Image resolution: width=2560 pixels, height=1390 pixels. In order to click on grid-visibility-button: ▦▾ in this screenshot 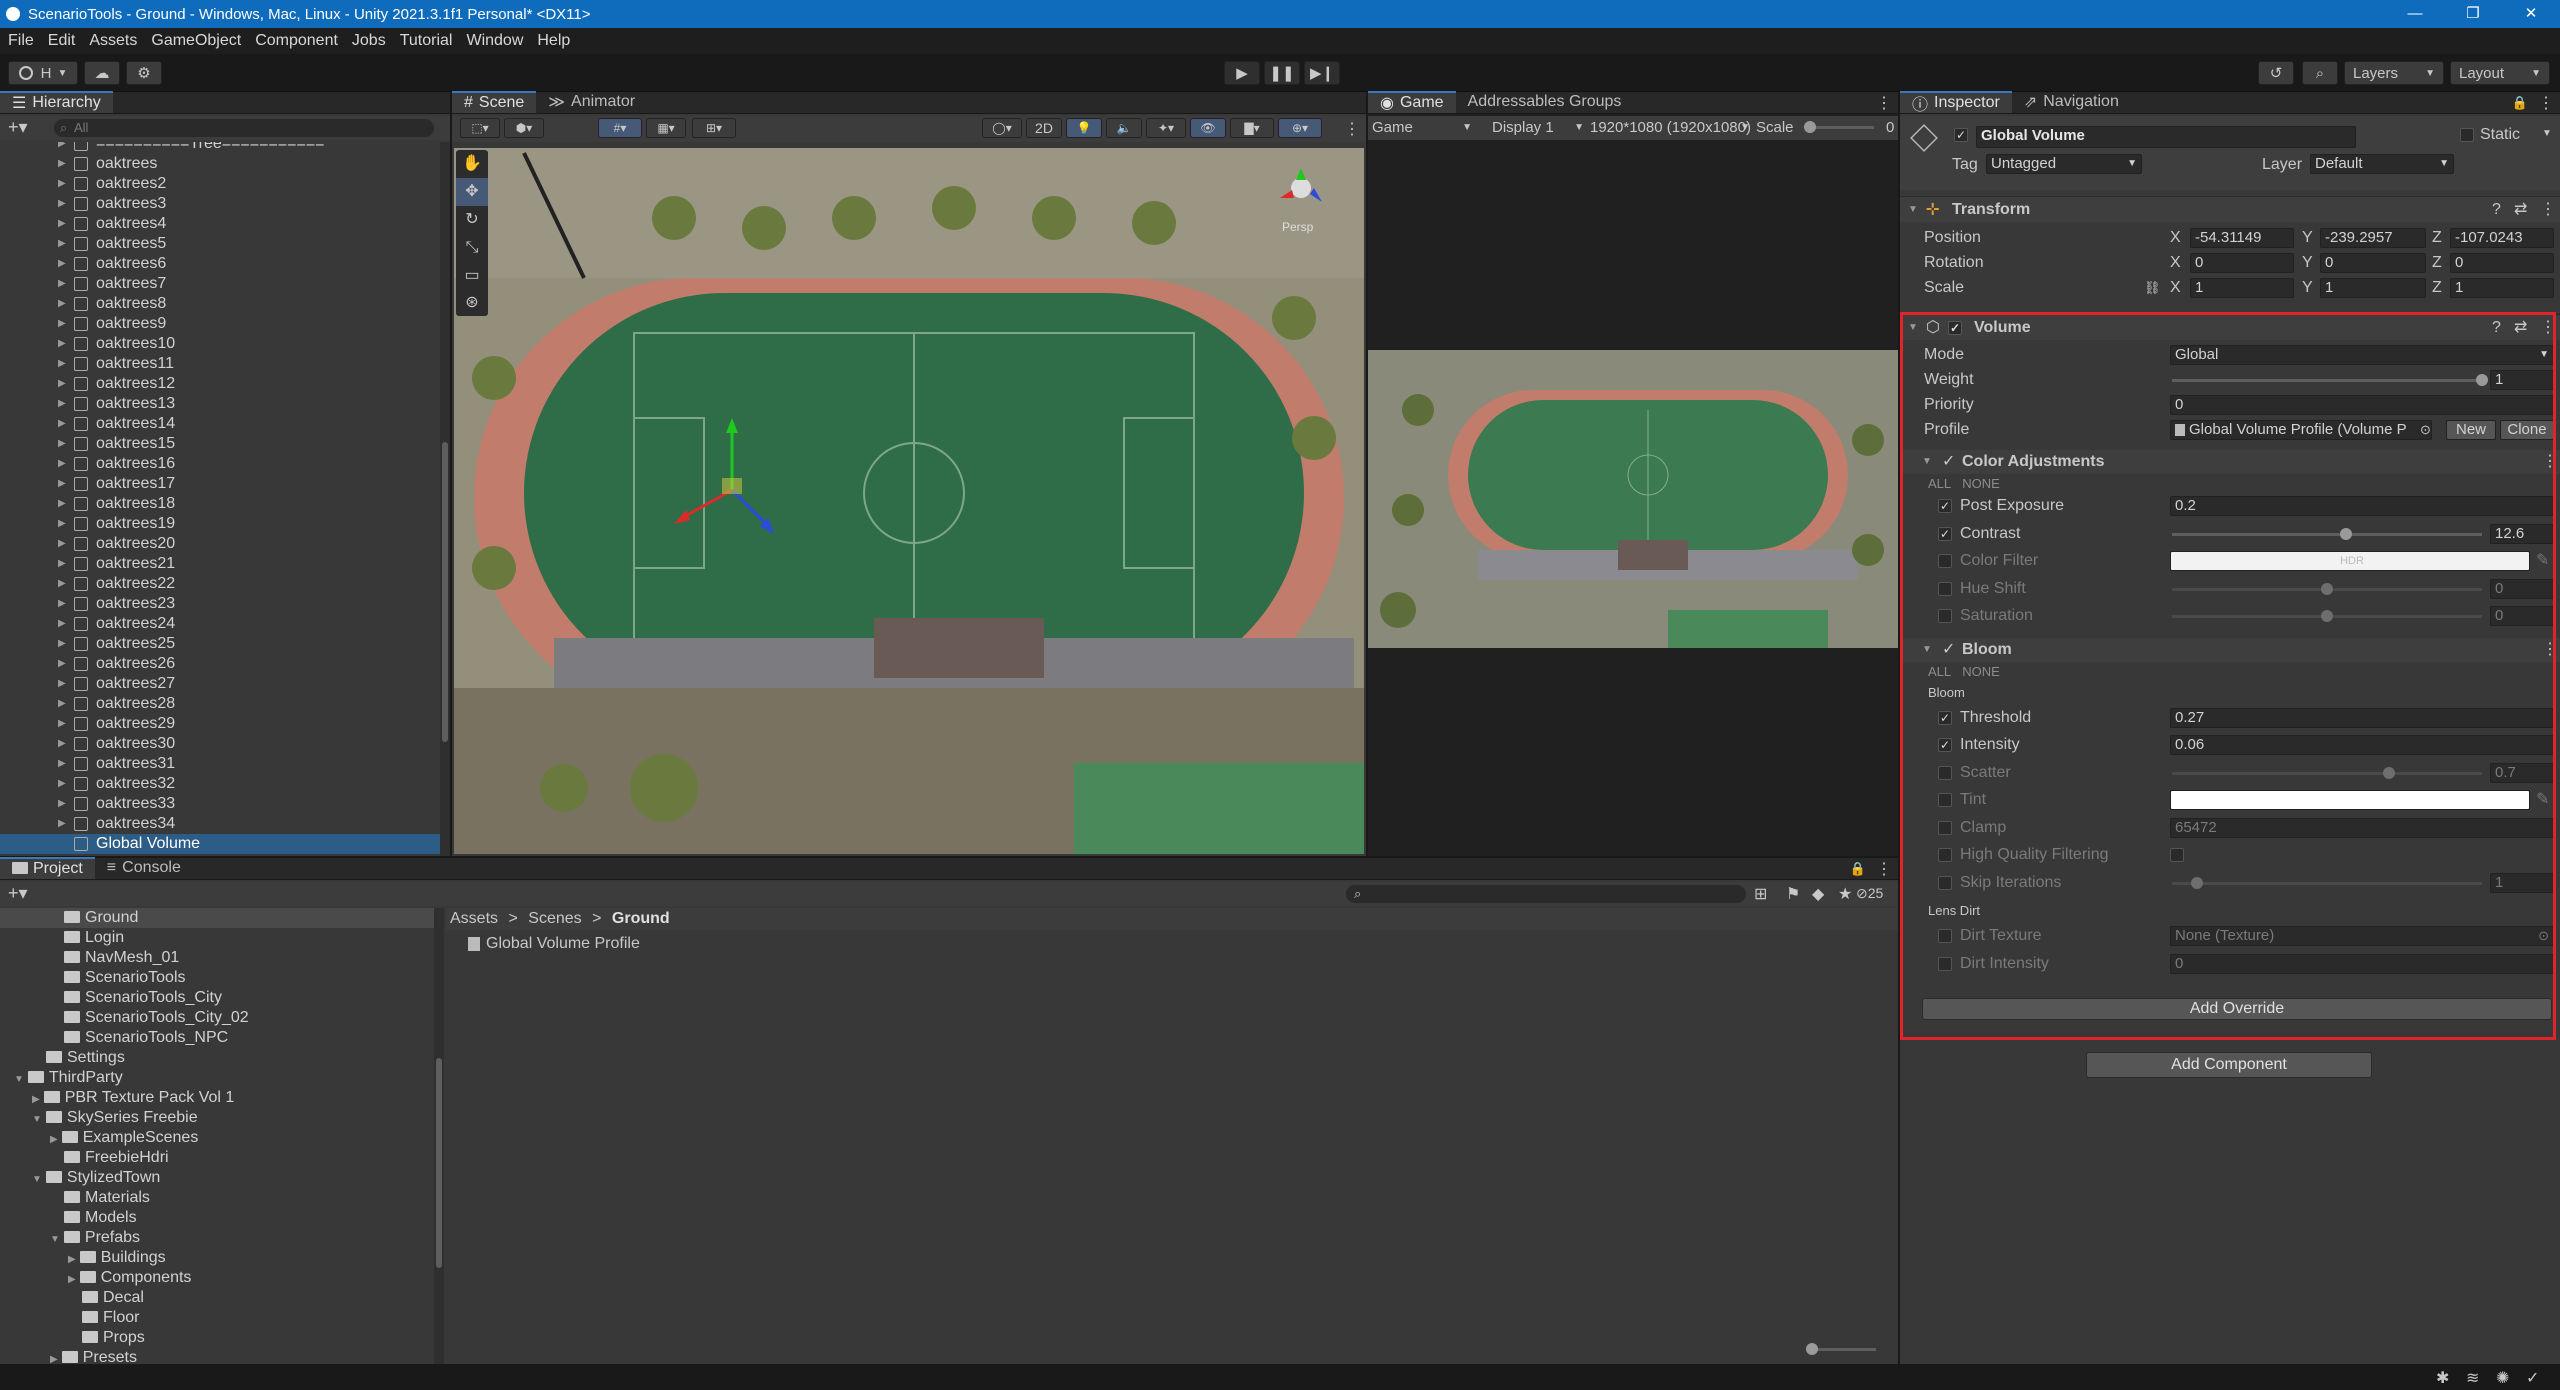, I will do `click(666, 128)`.